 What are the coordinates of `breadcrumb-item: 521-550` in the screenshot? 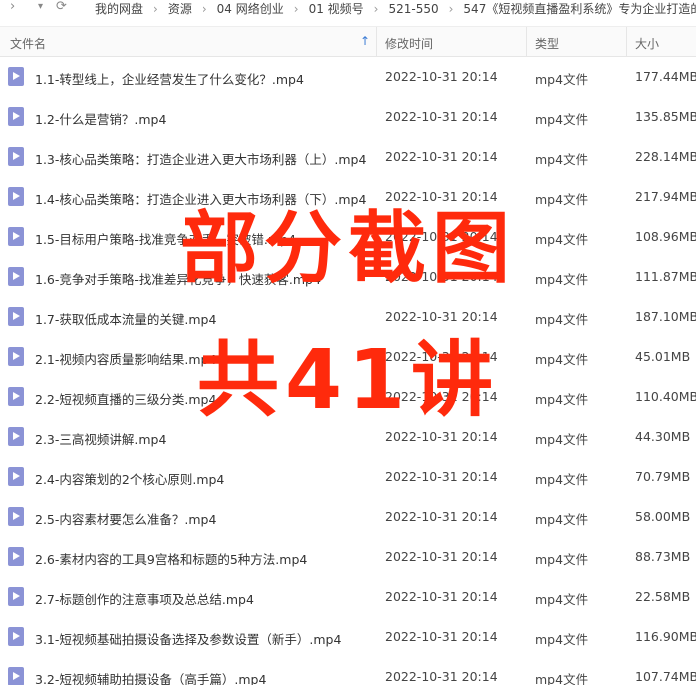 It's located at (413, 9).